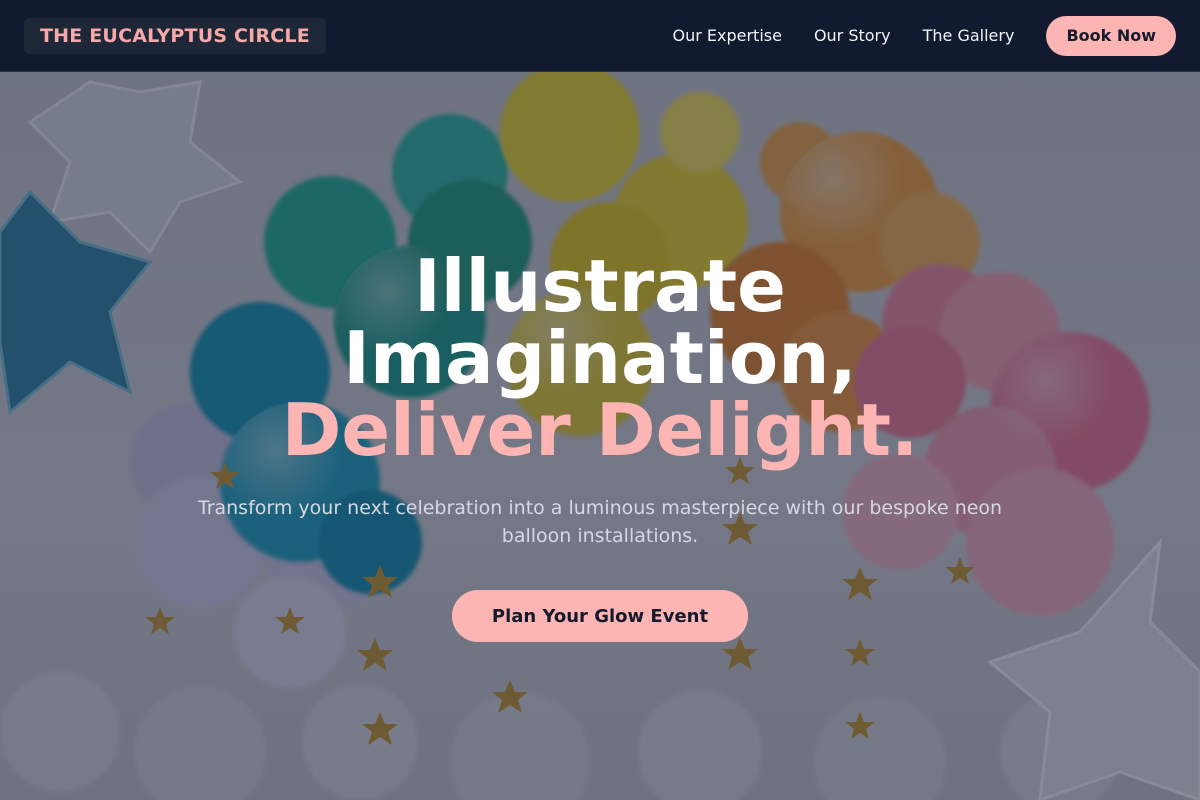  I want to click on nav-link-the-gallery: The Gallery, so click(969, 35).